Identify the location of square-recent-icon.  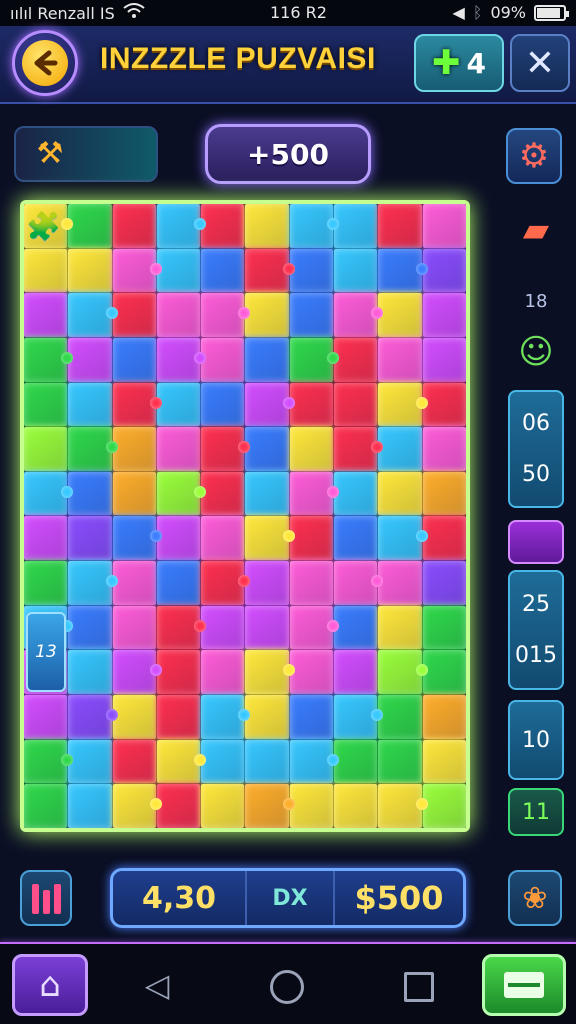
(419, 987).